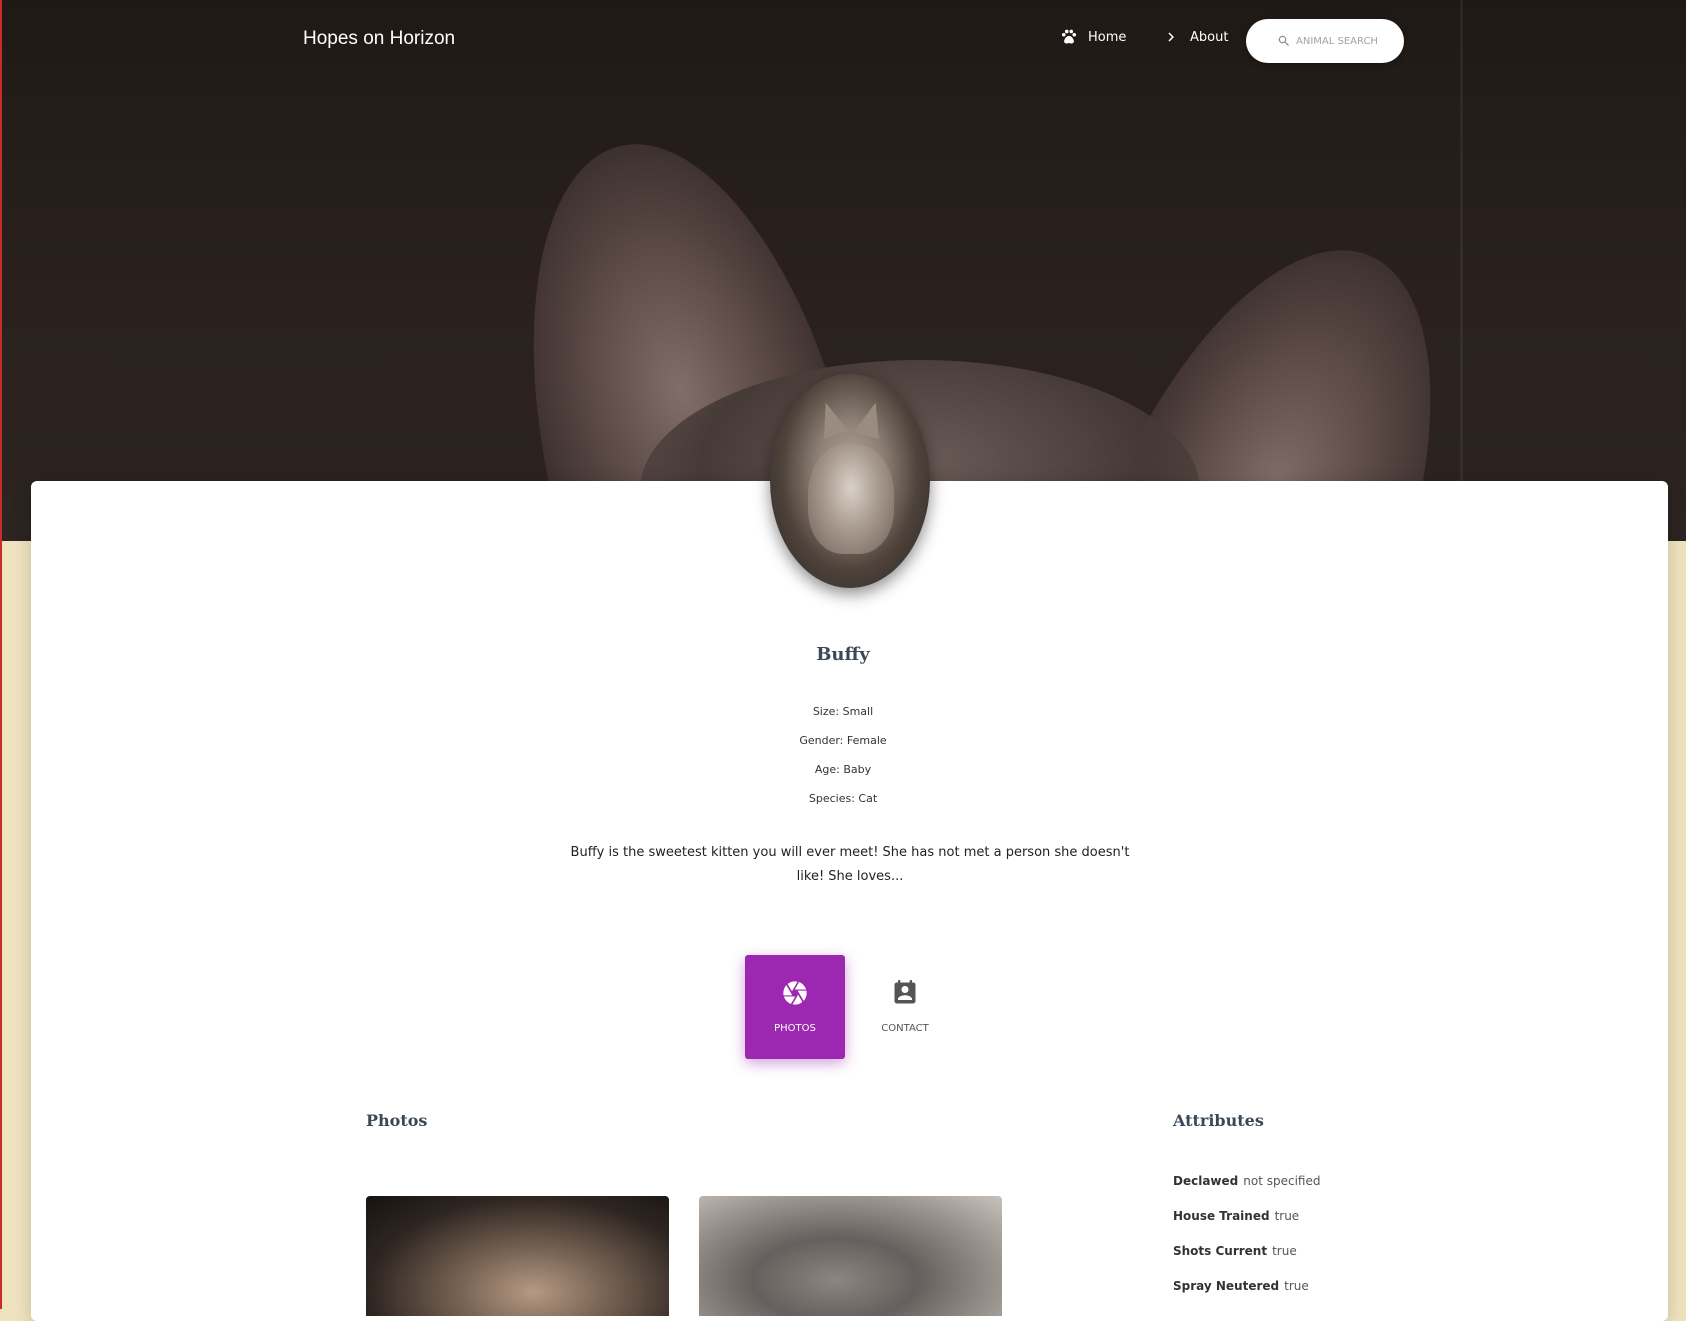  What do you see at coordinates (1246, 1226) in the screenshot?
I see `attribute-row-house-trained: House Trained true` at bounding box center [1246, 1226].